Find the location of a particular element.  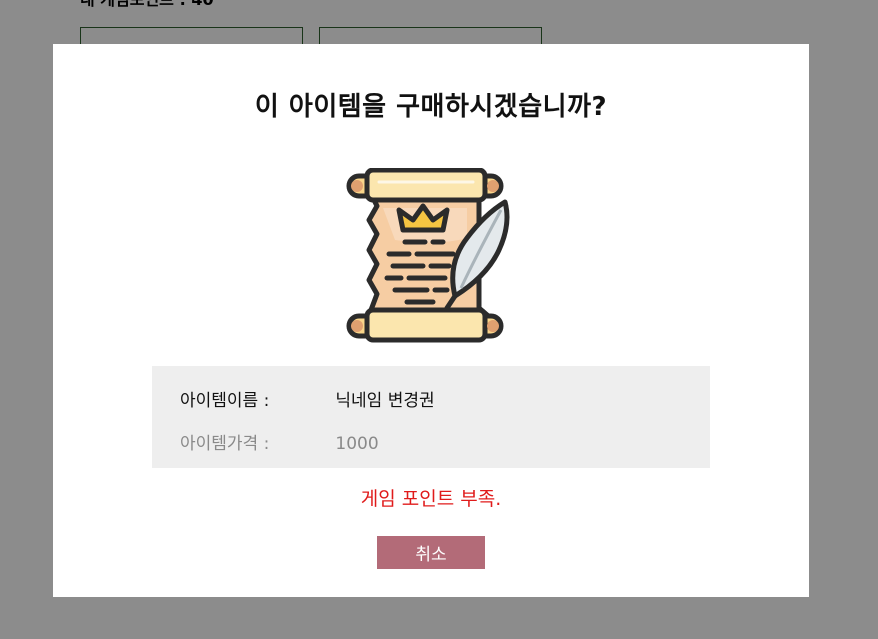

cancel-button: 취소 is located at coordinates (431, 552).